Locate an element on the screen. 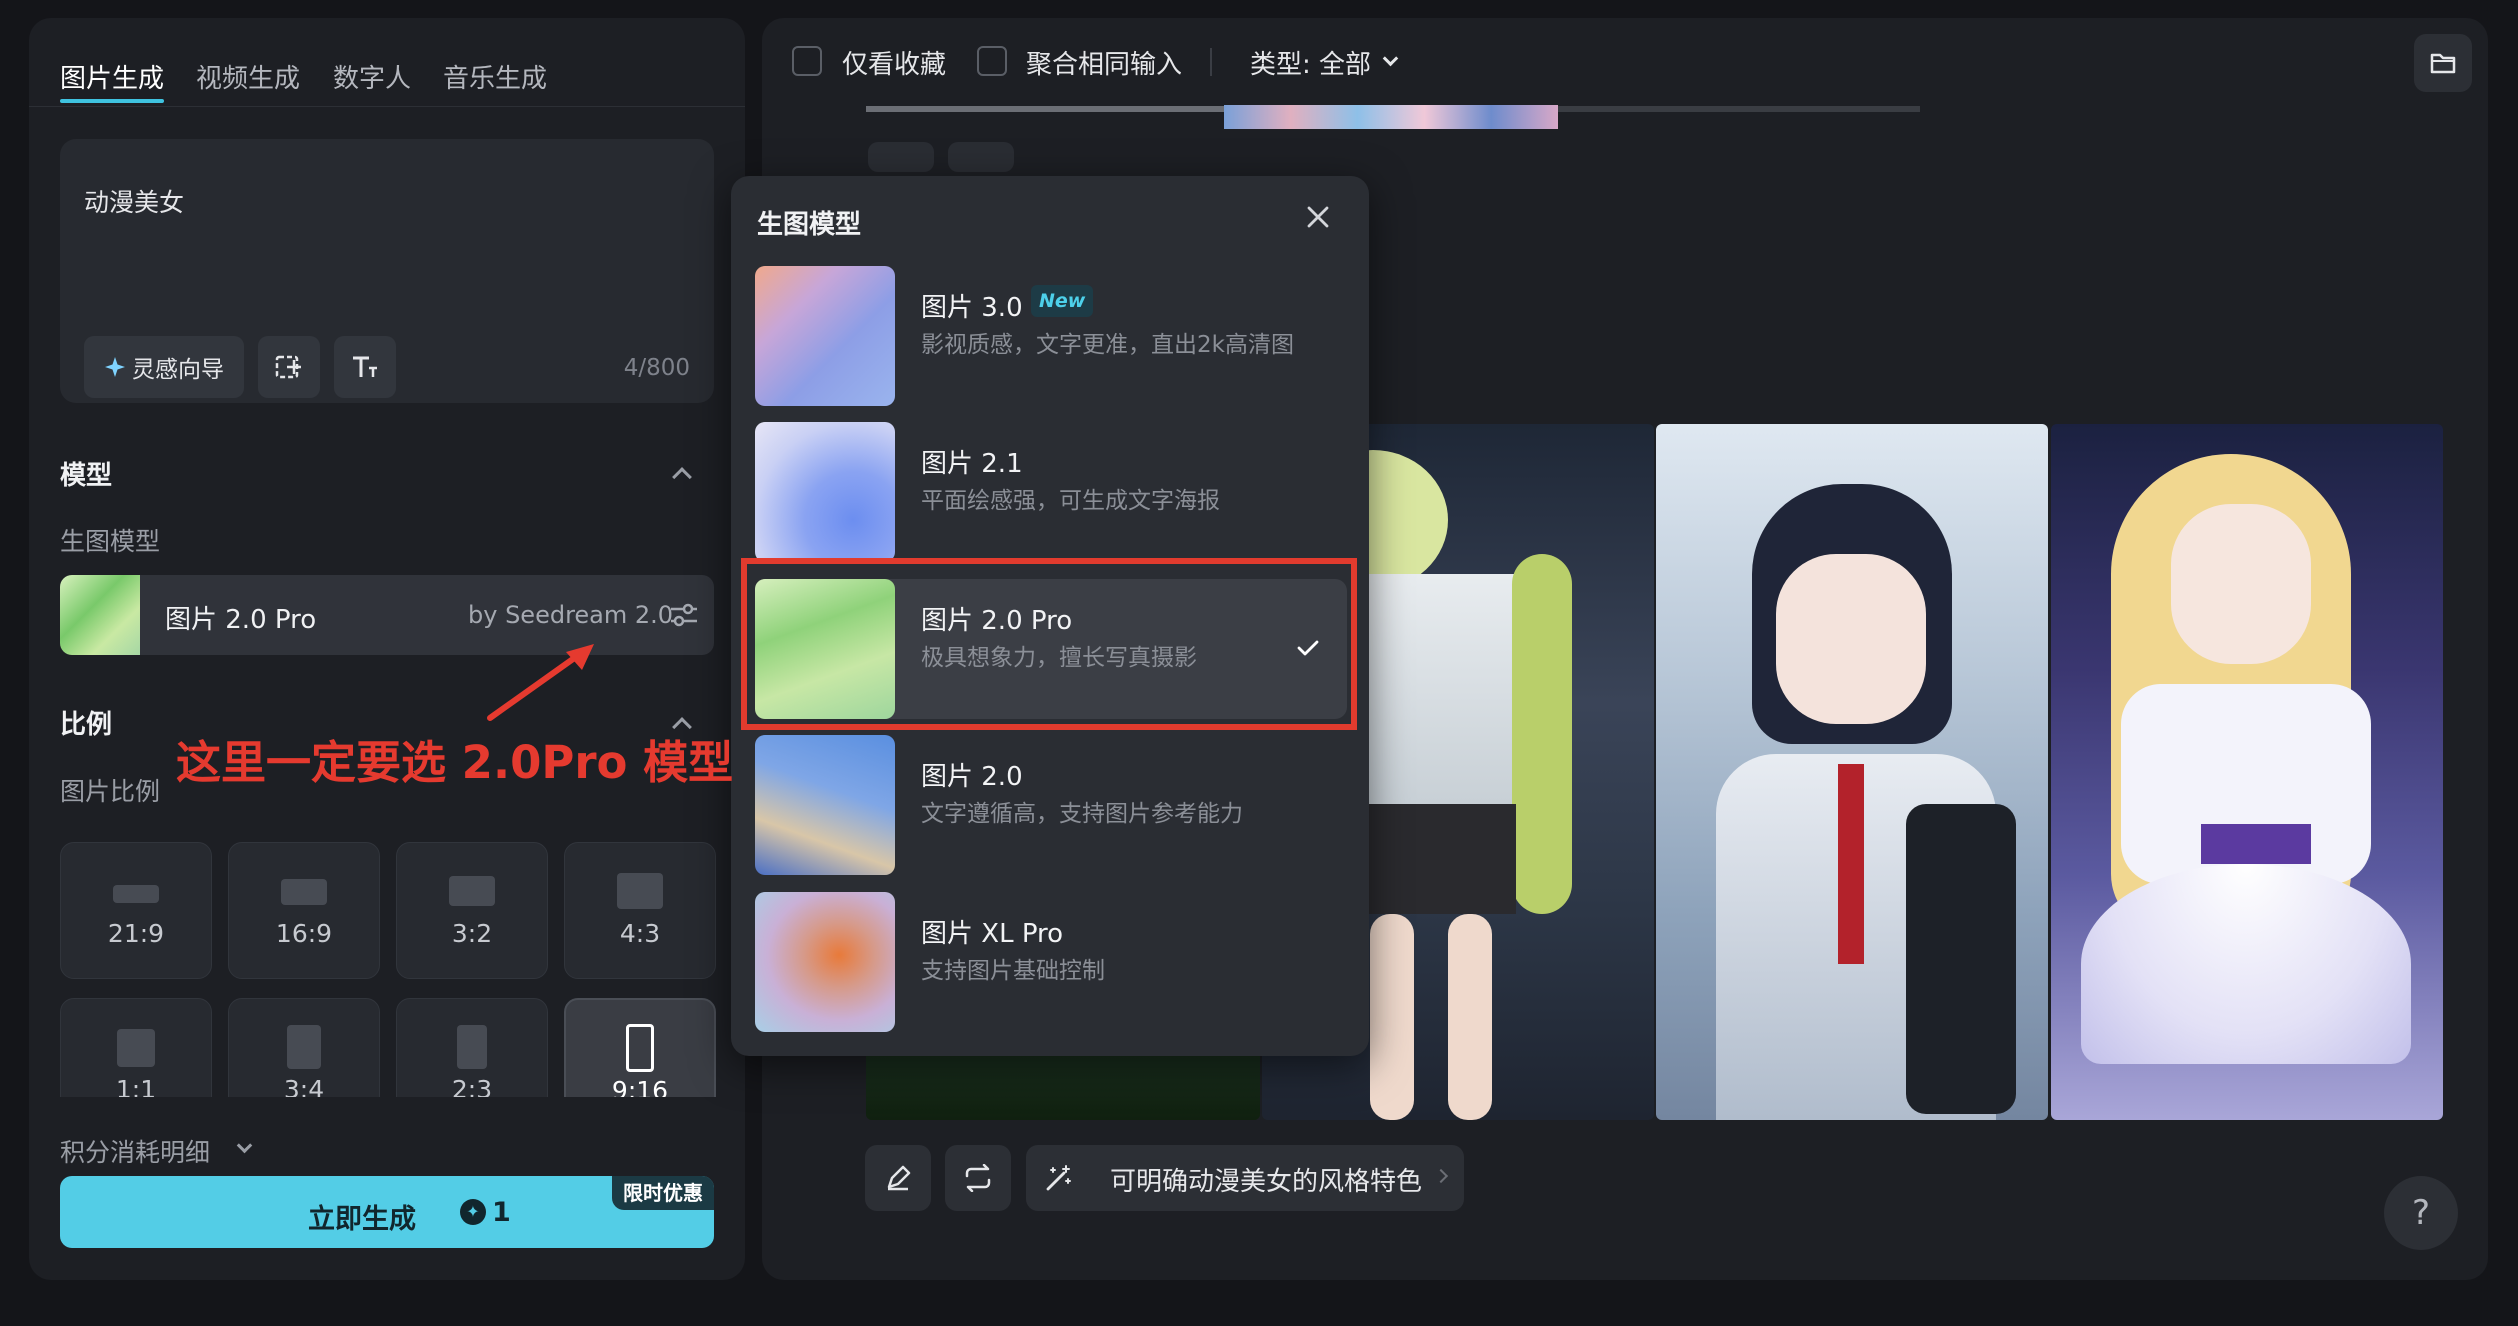  ratio-option-3-2: 3:2 is located at coordinates (472, 910).